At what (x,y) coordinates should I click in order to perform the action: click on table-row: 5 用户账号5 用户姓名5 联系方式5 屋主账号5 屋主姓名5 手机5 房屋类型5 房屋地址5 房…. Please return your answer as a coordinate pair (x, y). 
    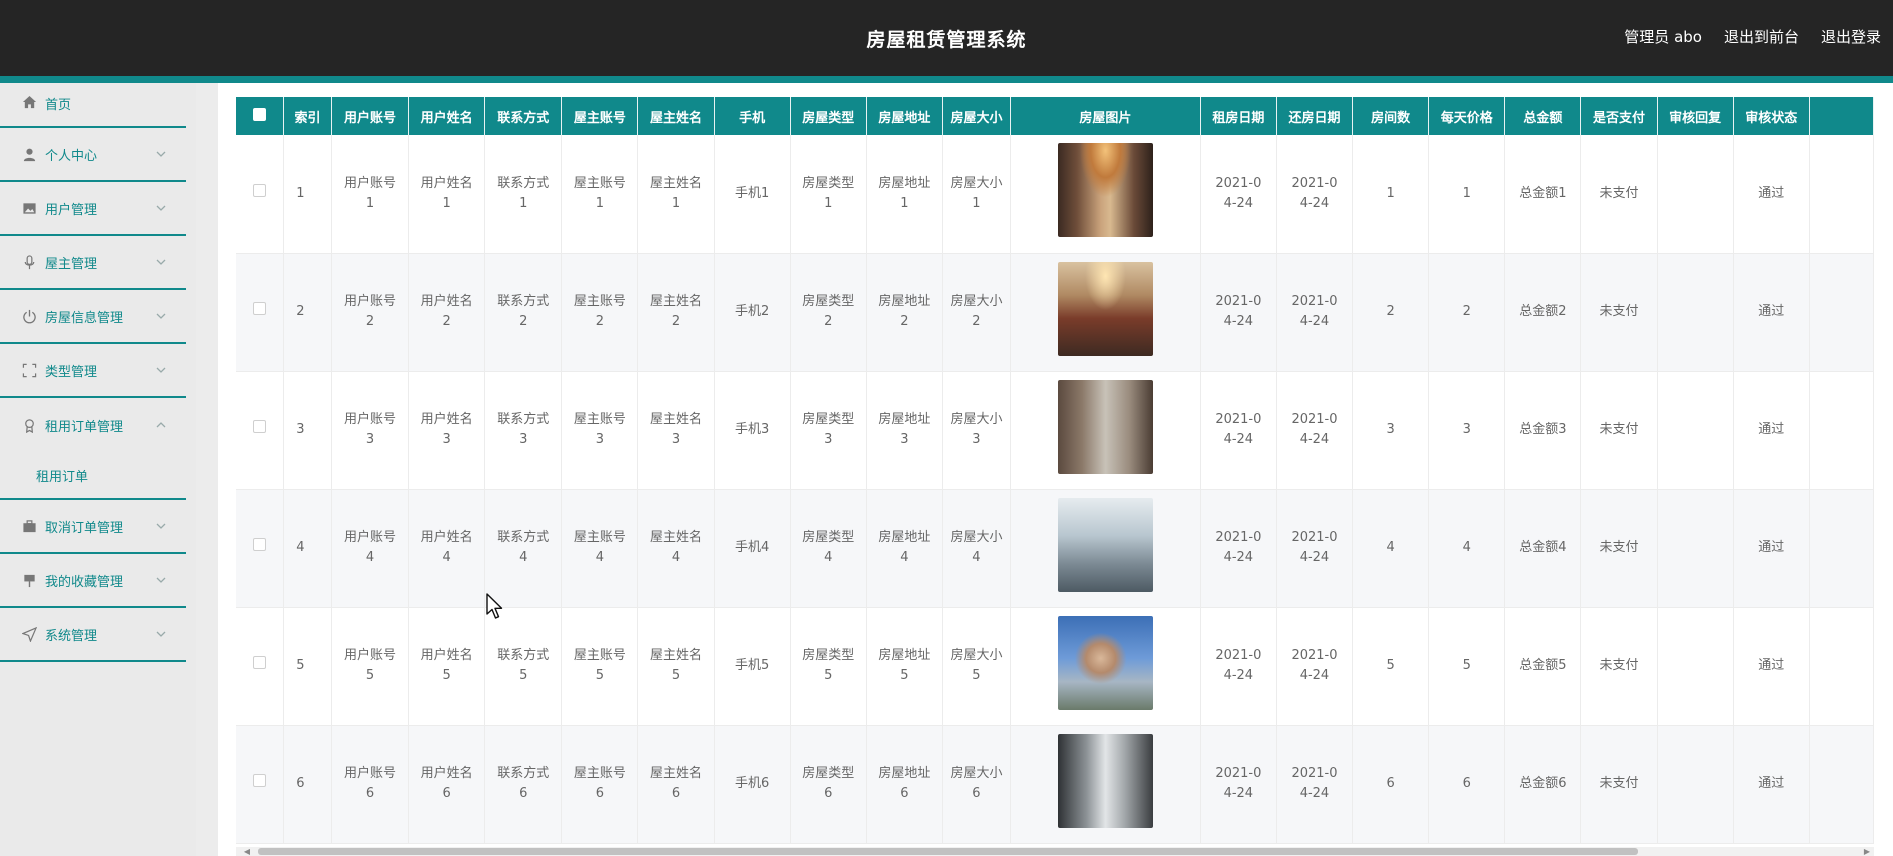
    Looking at the image, I should click on (1055, 666).